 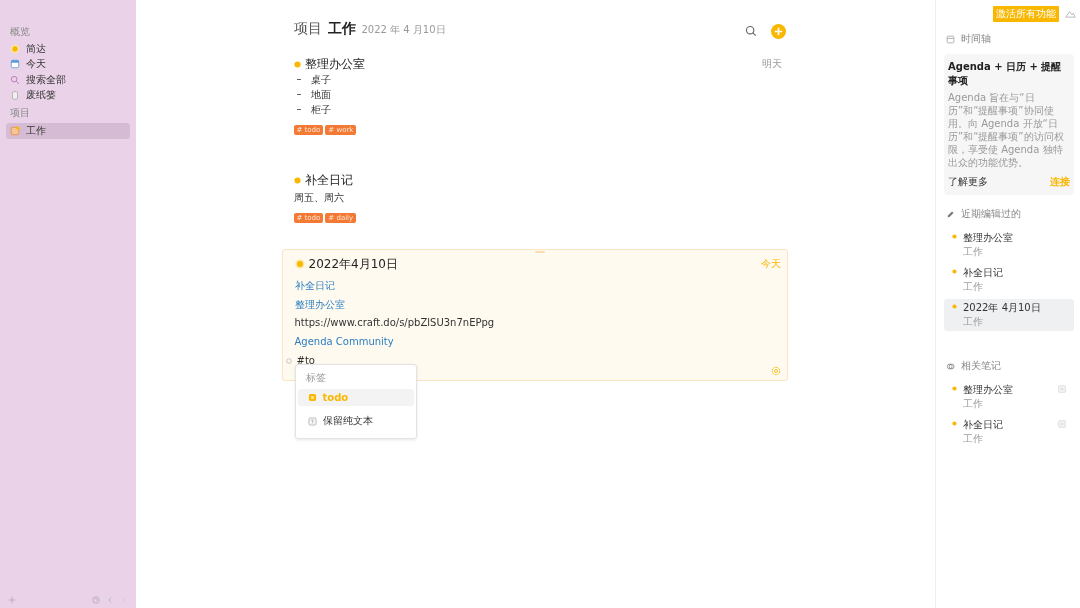 What do you see at coordinates (775, 371) in the screenshot?
I see `settings-icon` at bounding box center [775, 371].